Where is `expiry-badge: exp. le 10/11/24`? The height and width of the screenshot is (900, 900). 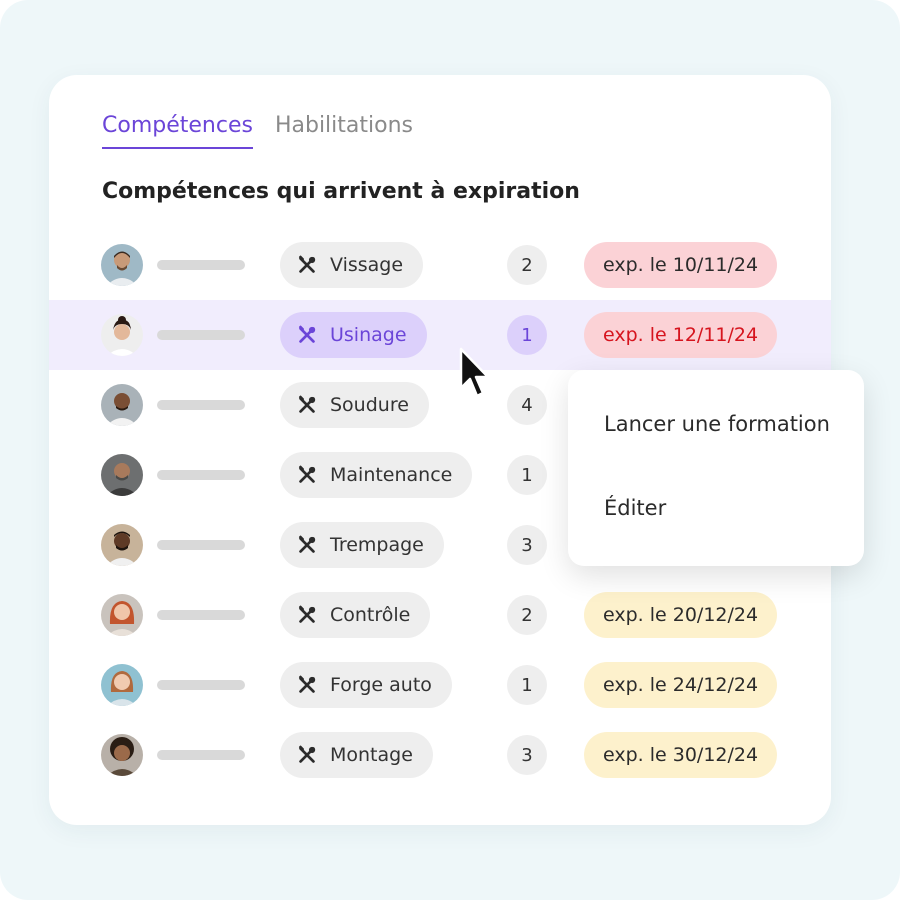 expiry-badge: exp. le 10/11/24 is located at coordinates (681, 265).